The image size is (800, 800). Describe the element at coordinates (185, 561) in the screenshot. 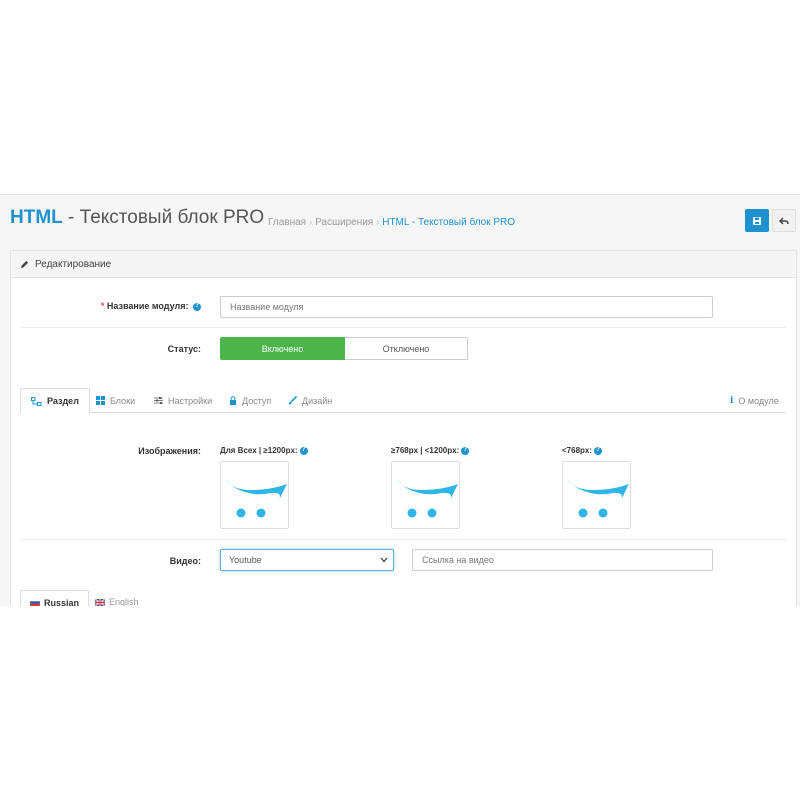

I see `video-label: Видео:` at that location.